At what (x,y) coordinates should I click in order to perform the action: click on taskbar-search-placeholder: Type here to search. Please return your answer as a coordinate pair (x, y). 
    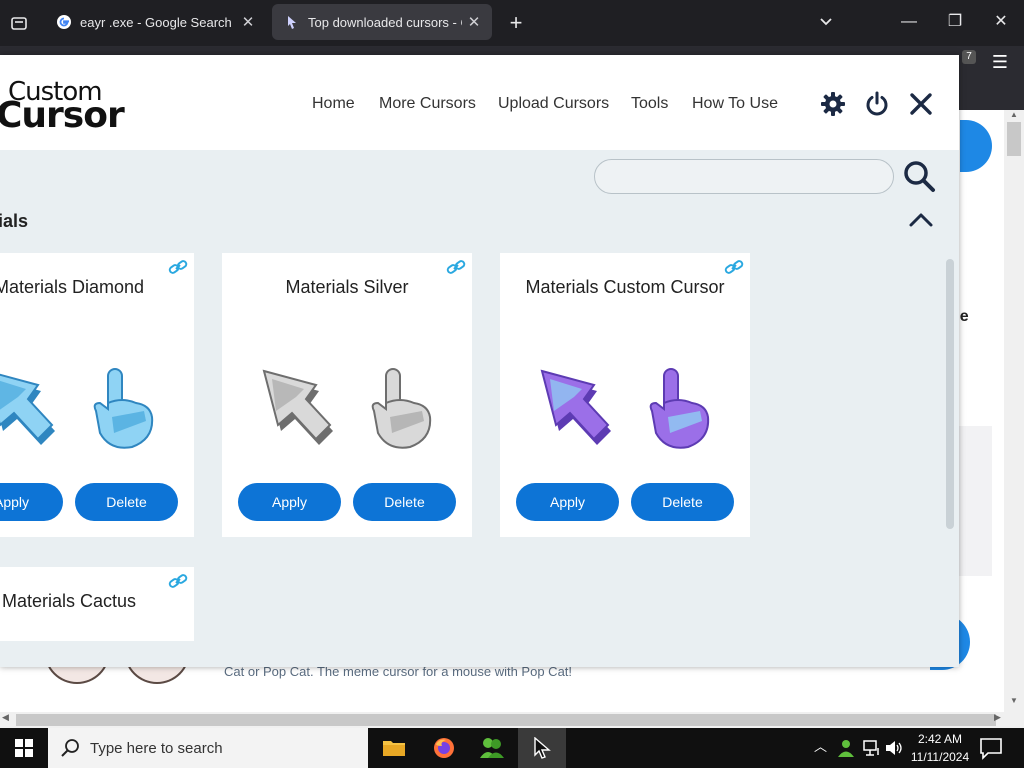
    Looking at the image, I should click on (156, 748).